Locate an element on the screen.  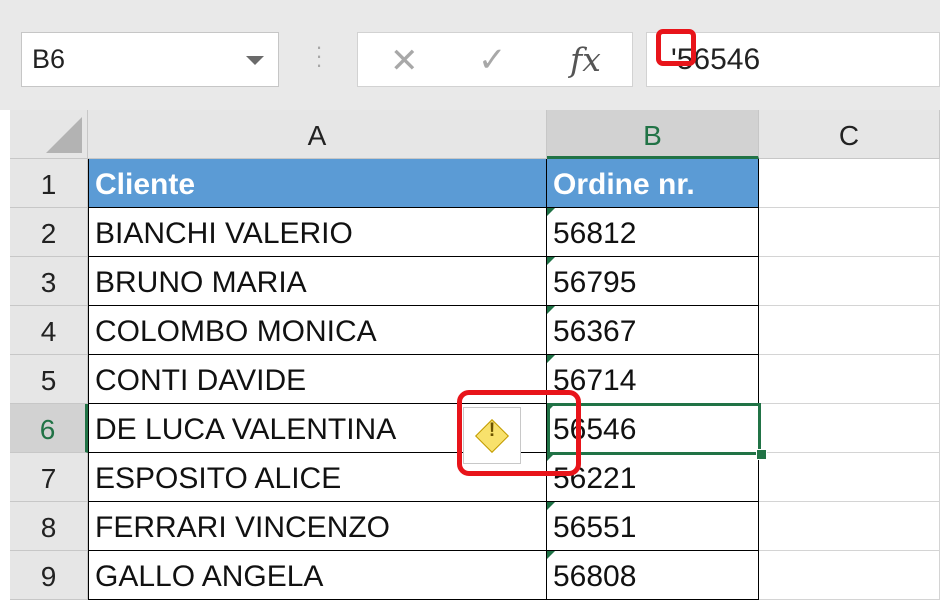
cell-b8: 56551 is located at coordinates (653, 526).